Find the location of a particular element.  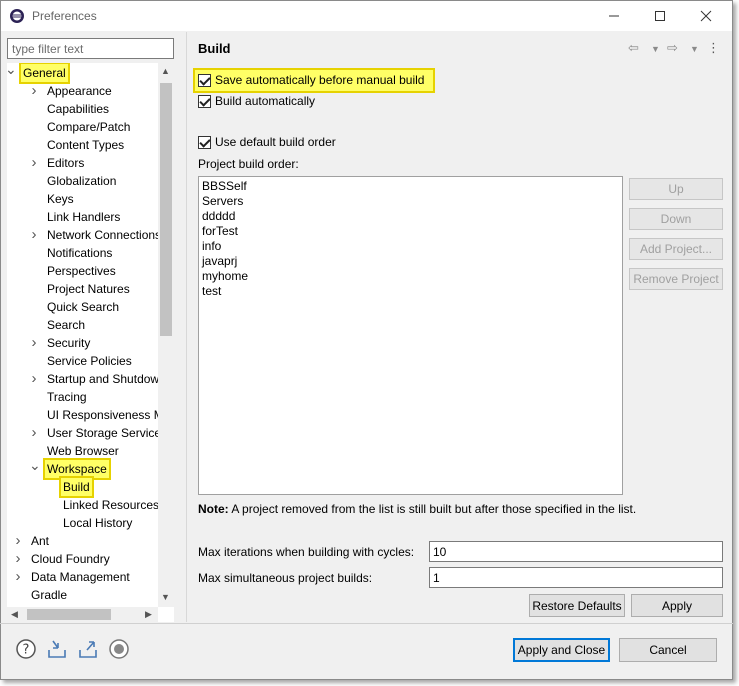

forward-dropdown-icon: ▼ is located at coordinates (694, 49).